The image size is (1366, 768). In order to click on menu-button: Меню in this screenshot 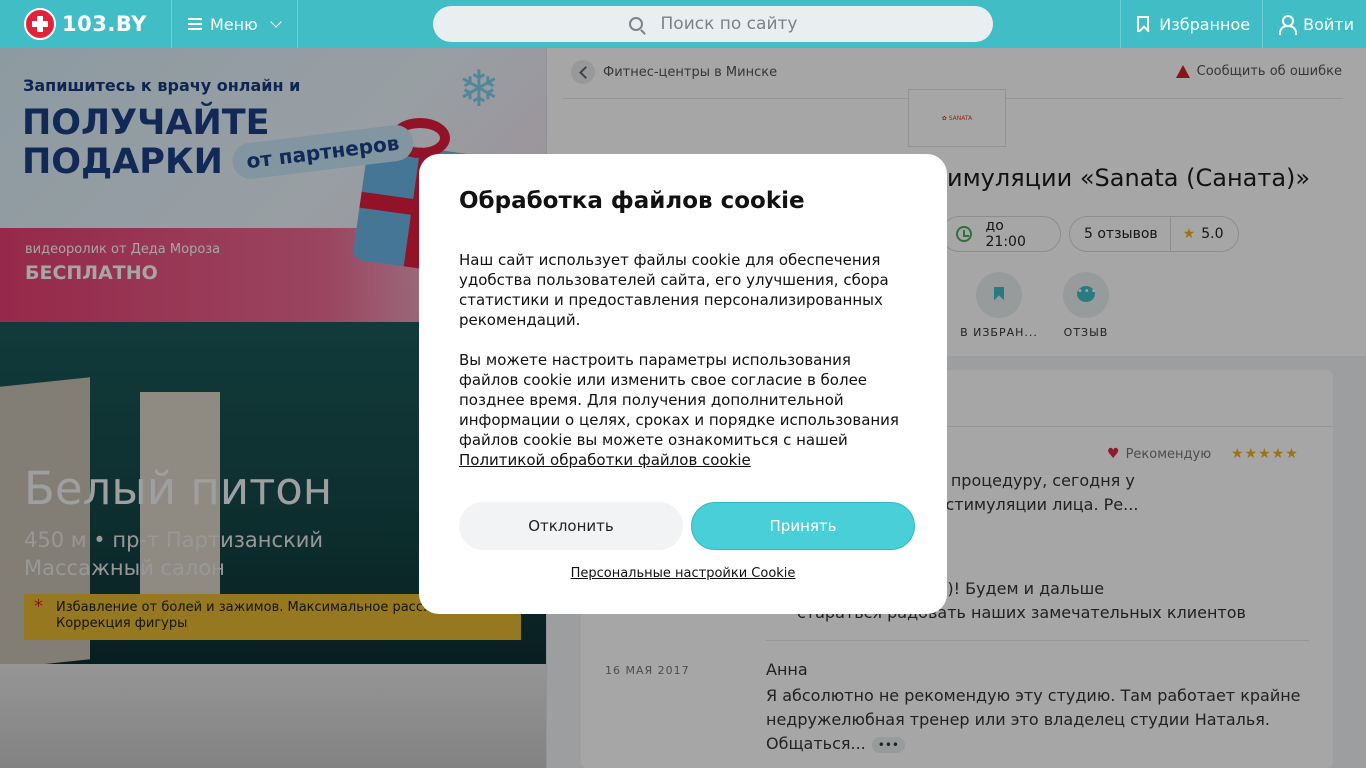, I will do `click(235, 24)`.